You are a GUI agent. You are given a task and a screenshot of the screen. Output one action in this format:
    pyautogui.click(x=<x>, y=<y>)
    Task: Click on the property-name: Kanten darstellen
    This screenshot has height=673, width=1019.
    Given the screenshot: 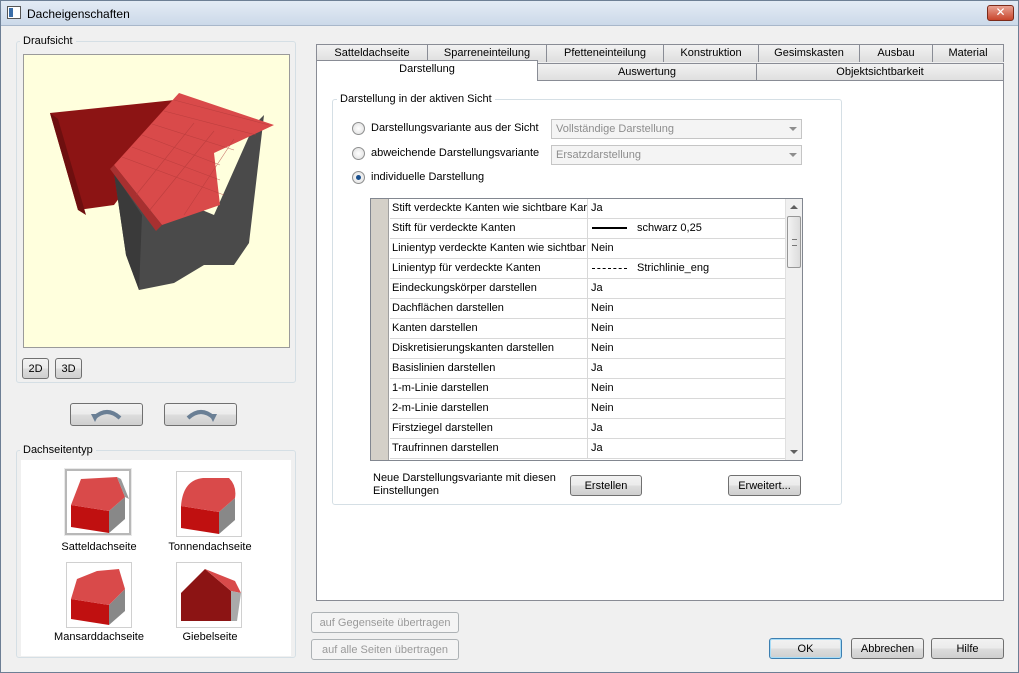 What is the action you would take?
    pyautogui.click(x=489, y=328)
    